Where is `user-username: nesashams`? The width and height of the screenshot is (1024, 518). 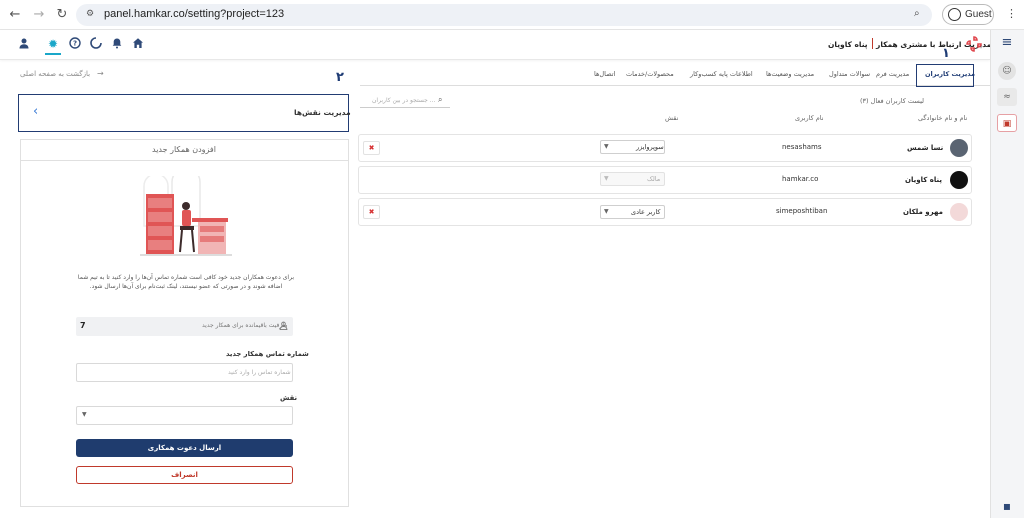 user-username: nesashams is located at coordinates (802, 147).